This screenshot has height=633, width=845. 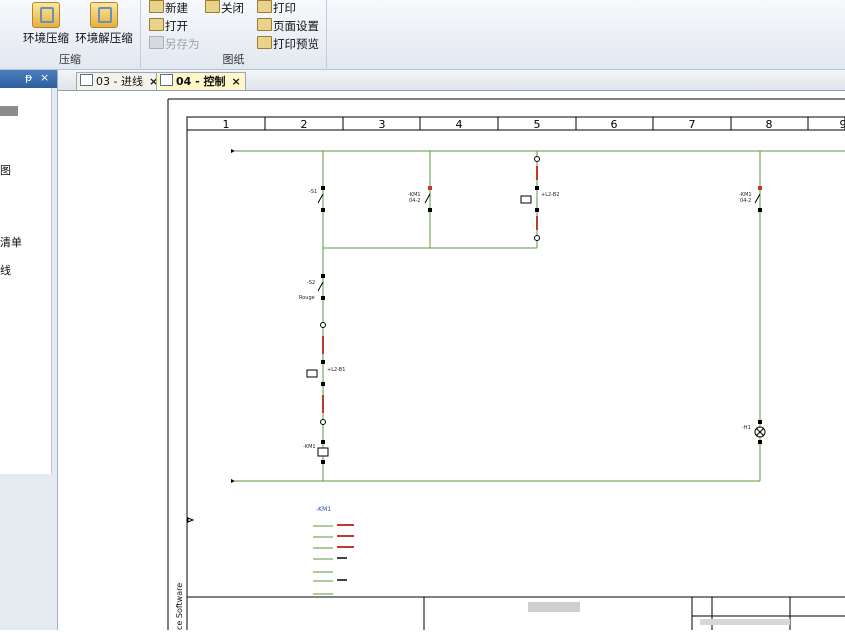 I want to click on new-button: 新建, so click(x=168, y=8).